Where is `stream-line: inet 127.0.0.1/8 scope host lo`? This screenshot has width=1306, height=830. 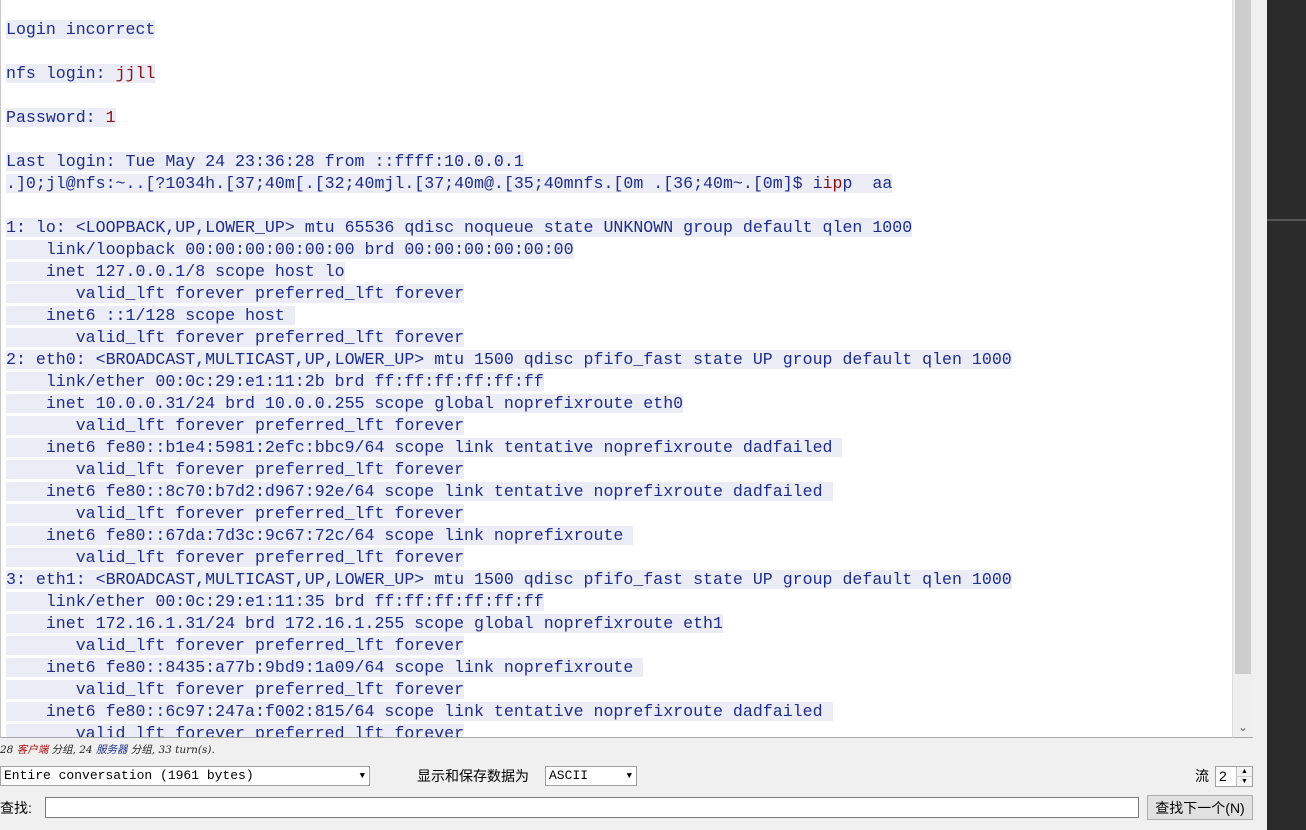
stream-line: inet 127.0.0.1/8 scope host lo is located at coordinates (509, 272).